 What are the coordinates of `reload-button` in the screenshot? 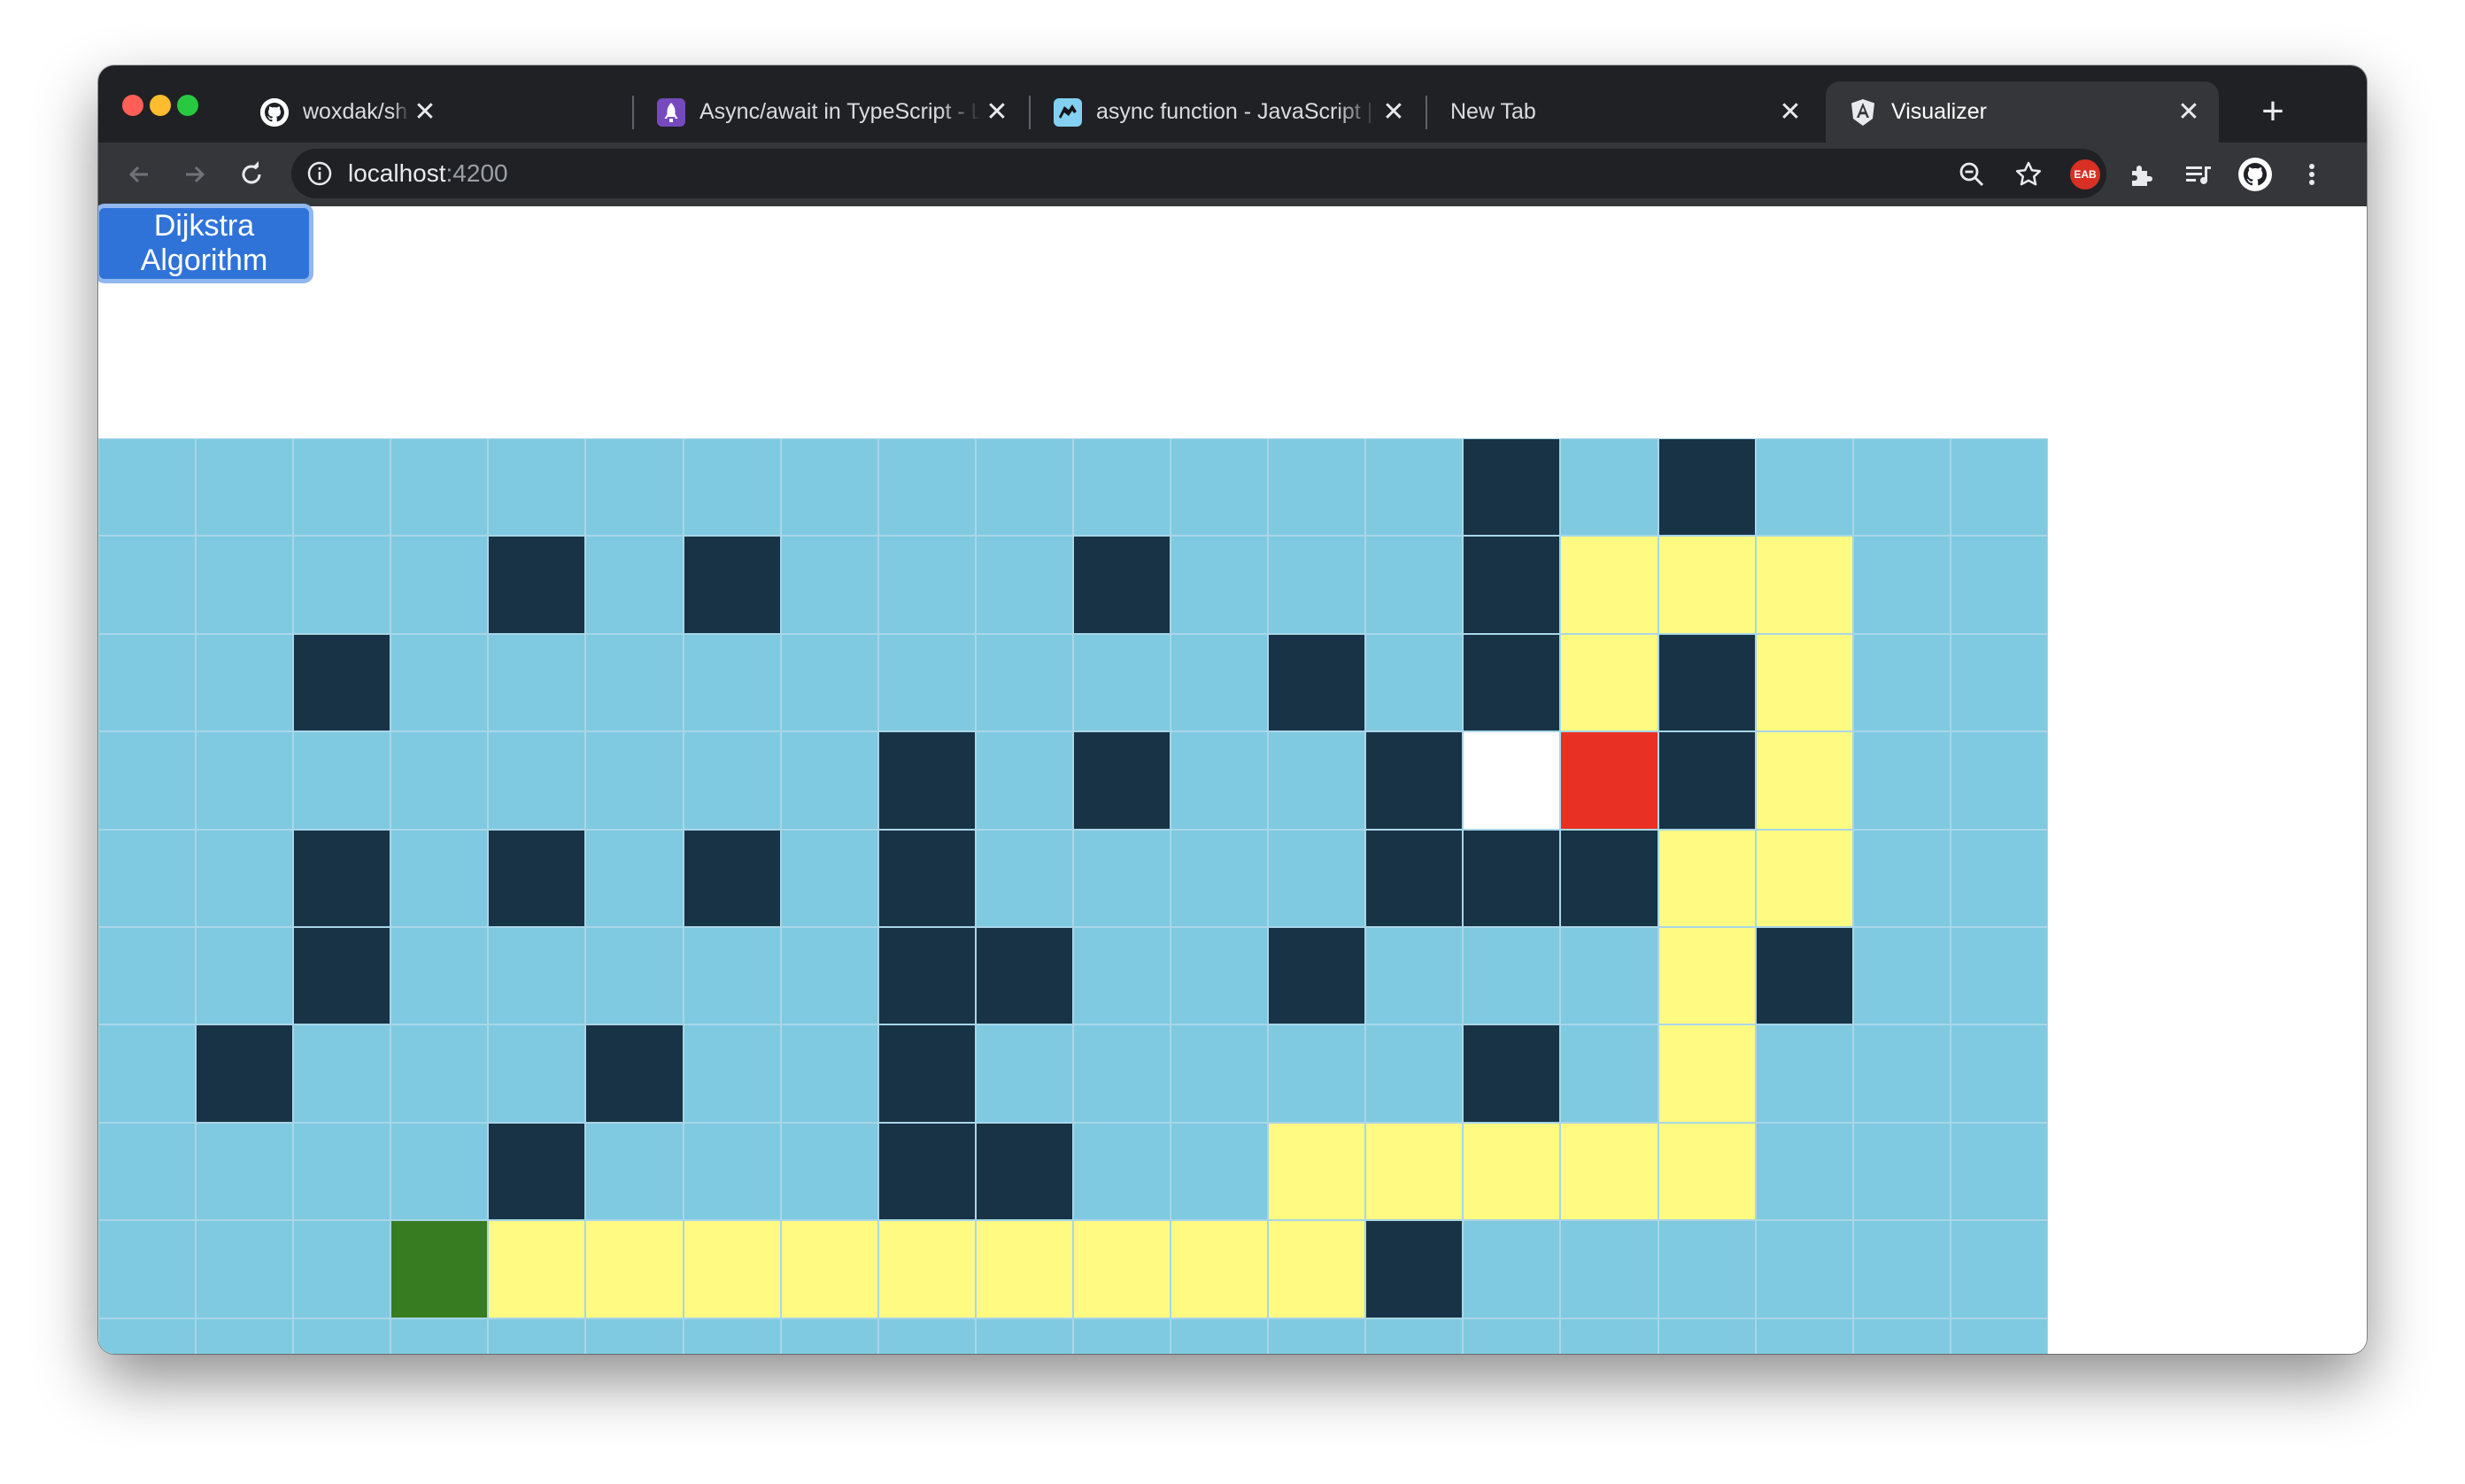 It's located at (251, 174).